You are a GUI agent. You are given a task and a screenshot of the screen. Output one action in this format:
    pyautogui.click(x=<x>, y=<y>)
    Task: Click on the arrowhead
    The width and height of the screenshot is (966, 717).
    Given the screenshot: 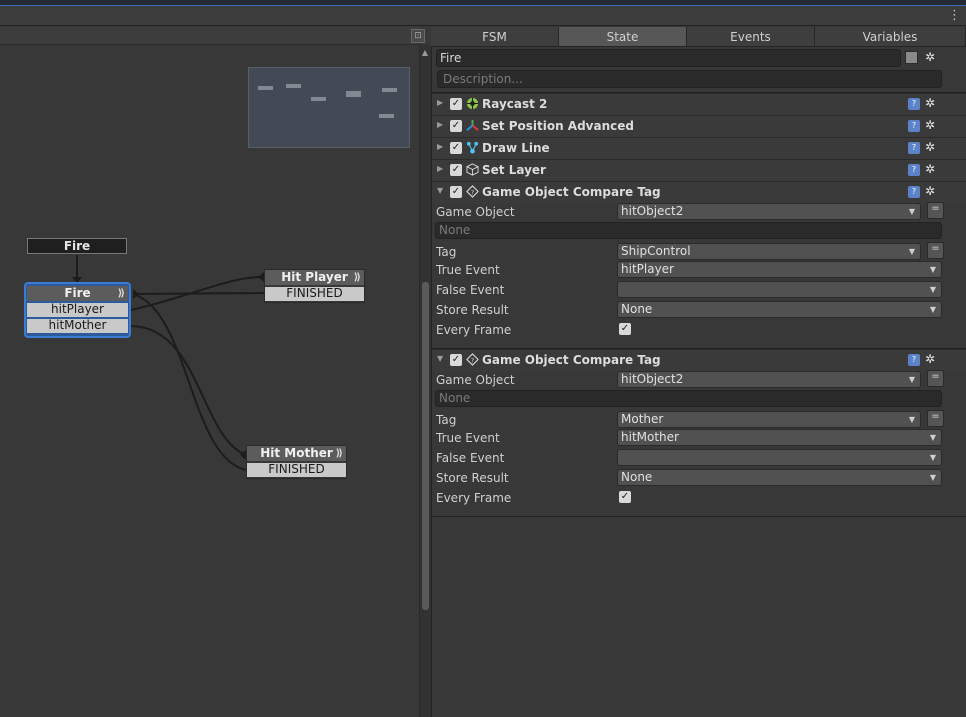 What is the action you would take?
    pyautogui.click(x=136, y=294)
    